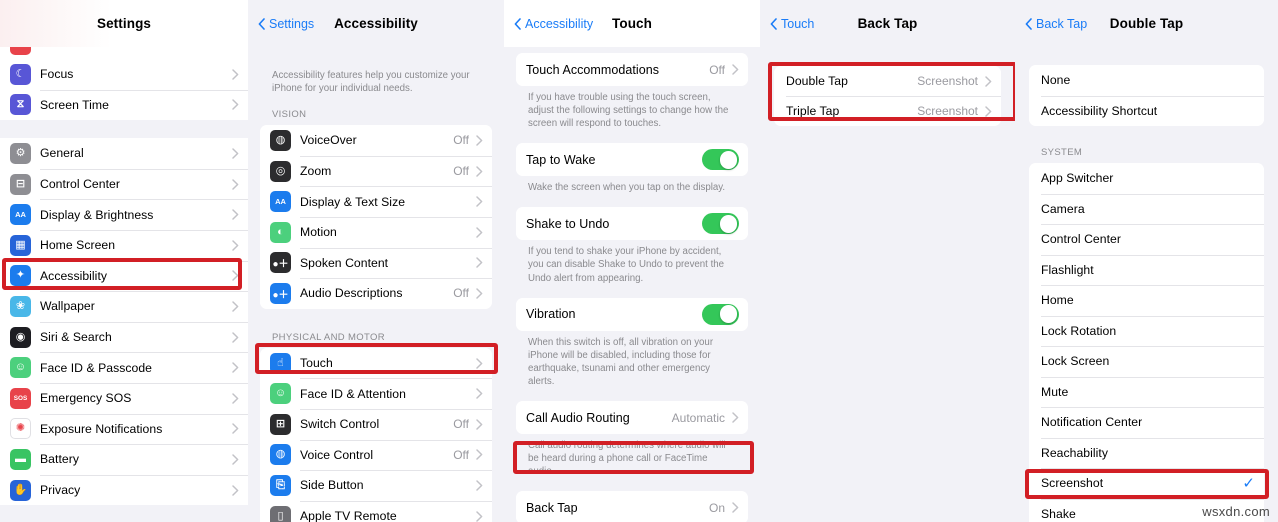  Describe the element at coordinates (376, 140) in the screenshot. I see `sidebar-item-voiceover: ◍ VoiceOver Off` at that location.